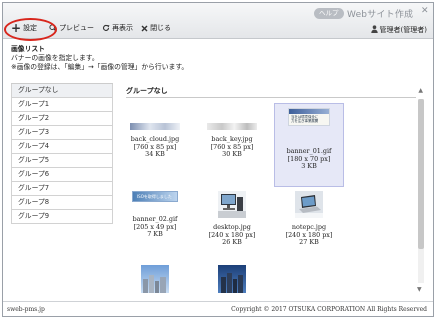 This screenshot has width=436, height=319. I want to click on scrollbar, so click(421, 191).